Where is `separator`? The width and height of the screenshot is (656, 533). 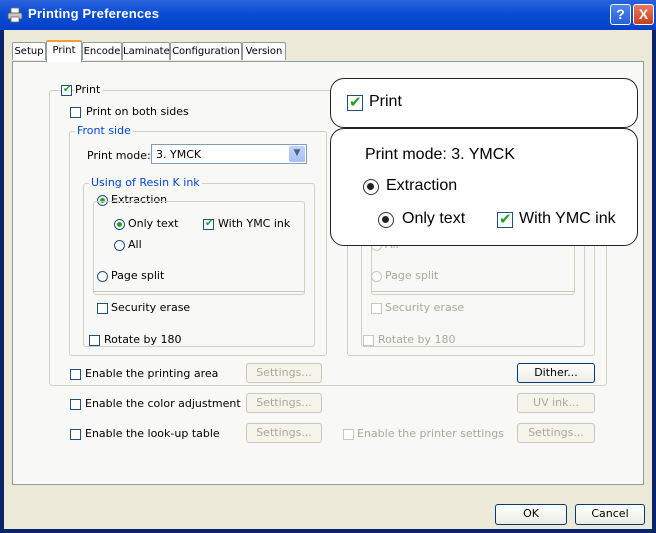 separator is located at coordinates (199, 291).